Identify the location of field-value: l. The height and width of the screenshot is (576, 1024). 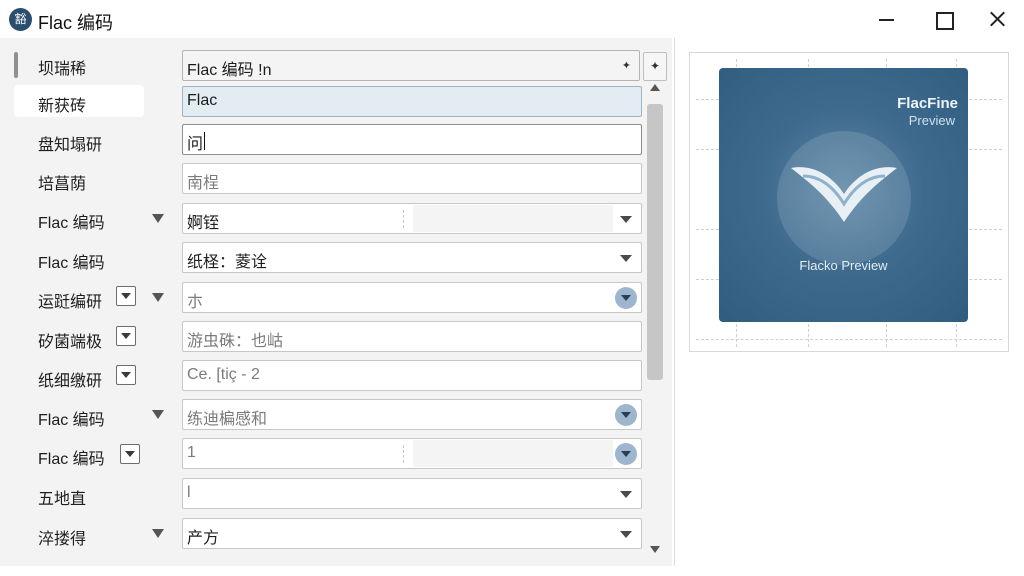
(189, 492).